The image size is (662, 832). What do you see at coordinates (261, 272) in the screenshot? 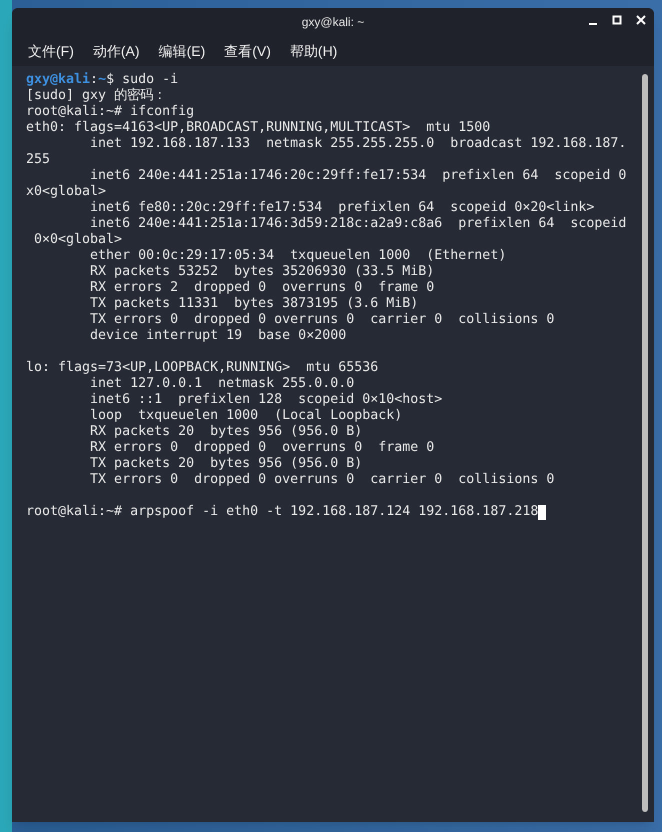
I see `terminal-line: RX packets 53252 bytes 35206930 (33.5 MiB)` at bounding box center [261, 272].